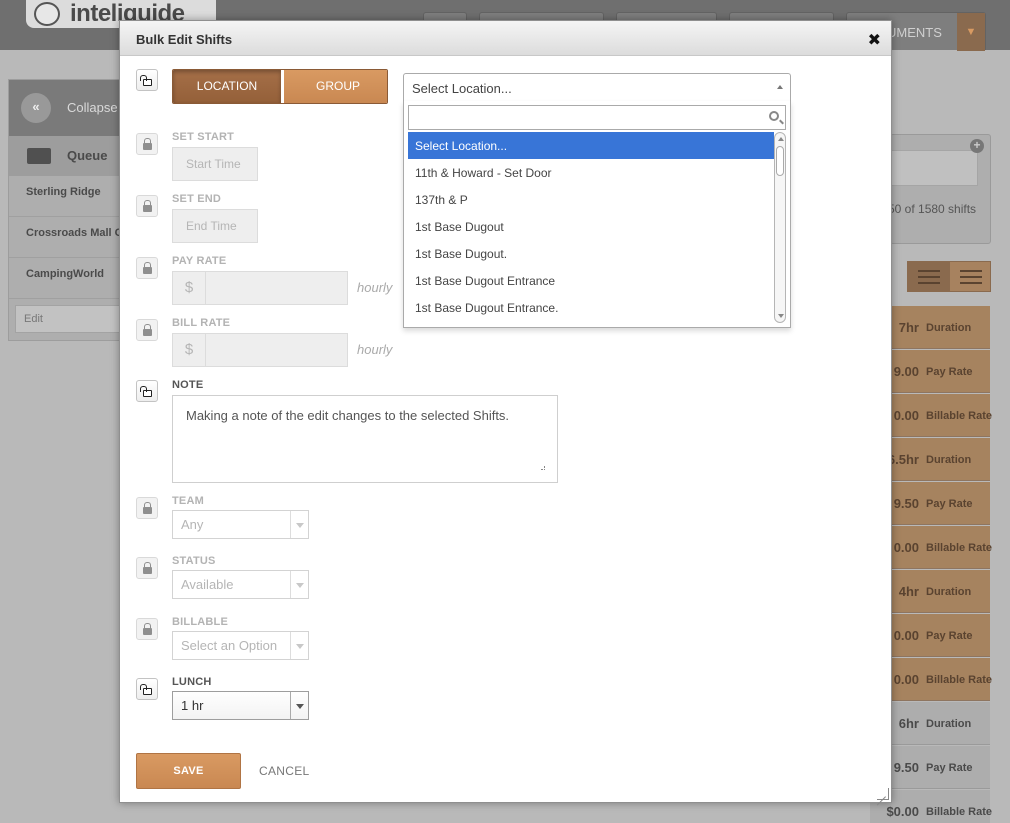 This screenshot has height=823, width=1010. What do you see at coordinates (64, 156) in the screenshot?
I see `queue-row: Queue` at bounding box center [64, 156].